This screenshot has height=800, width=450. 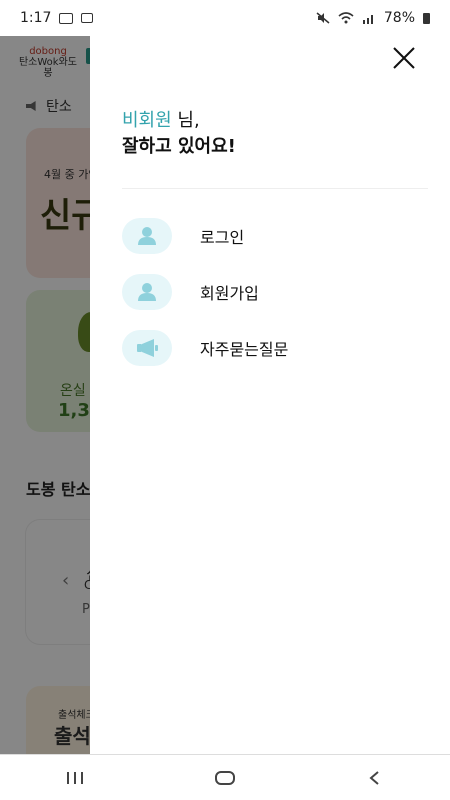 I want to click on battery-percent: 78%, so click(x=399, y=18).